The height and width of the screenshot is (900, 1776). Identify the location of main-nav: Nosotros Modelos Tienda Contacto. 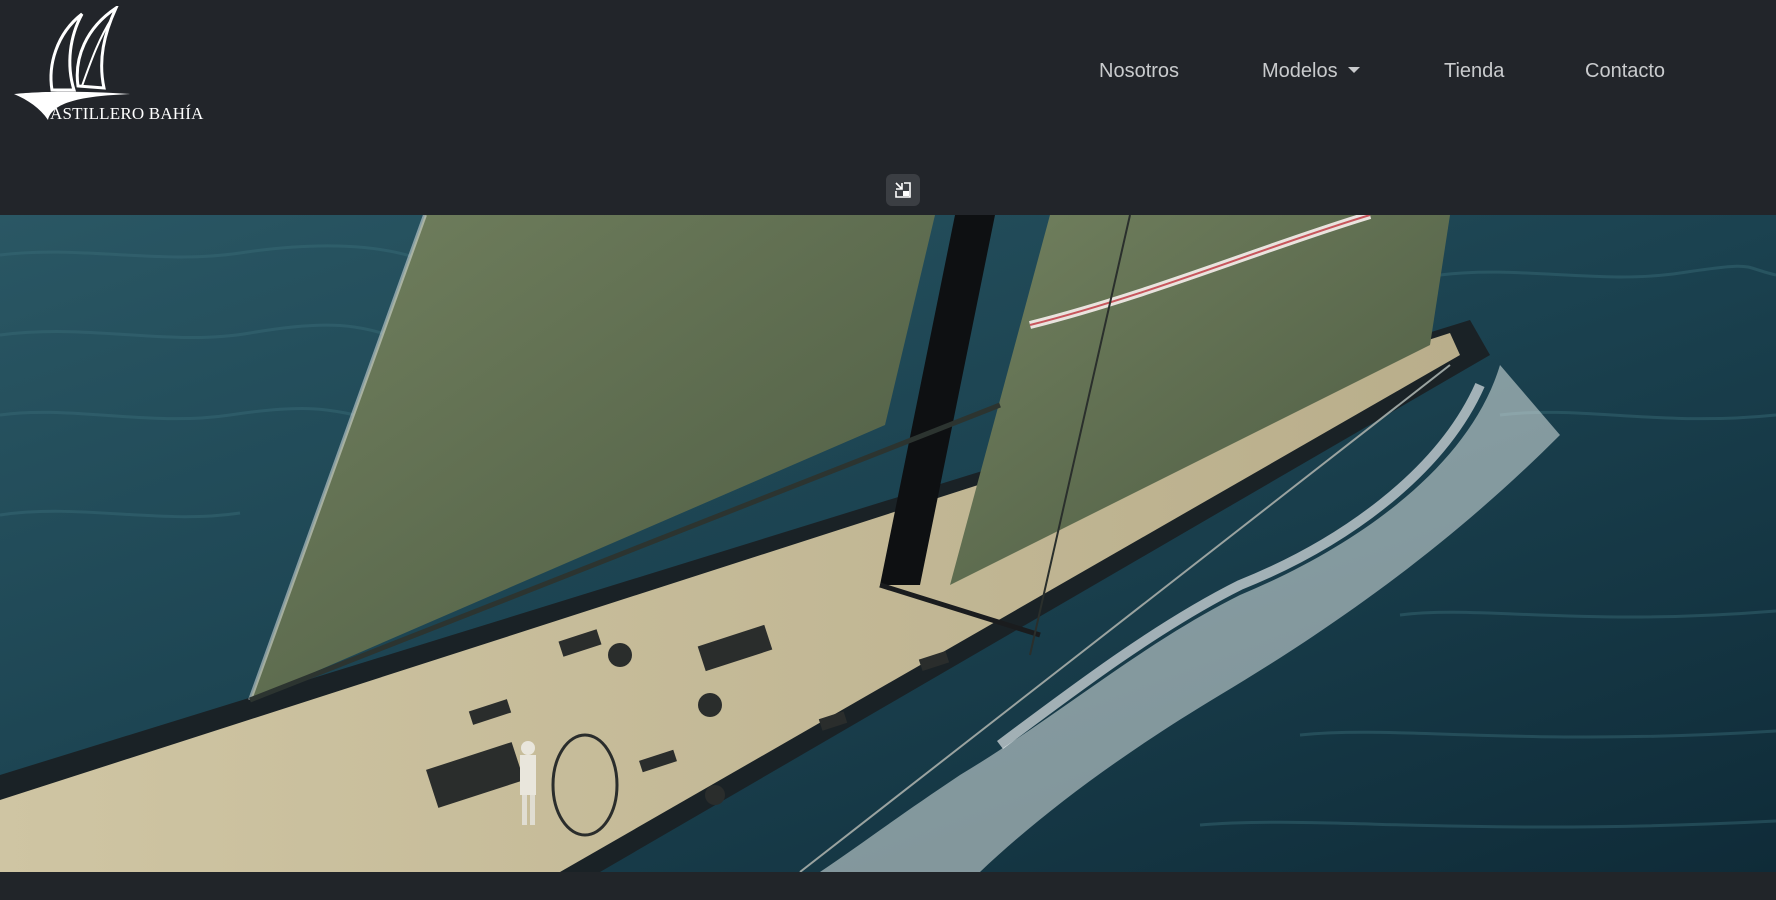
(888, 71).